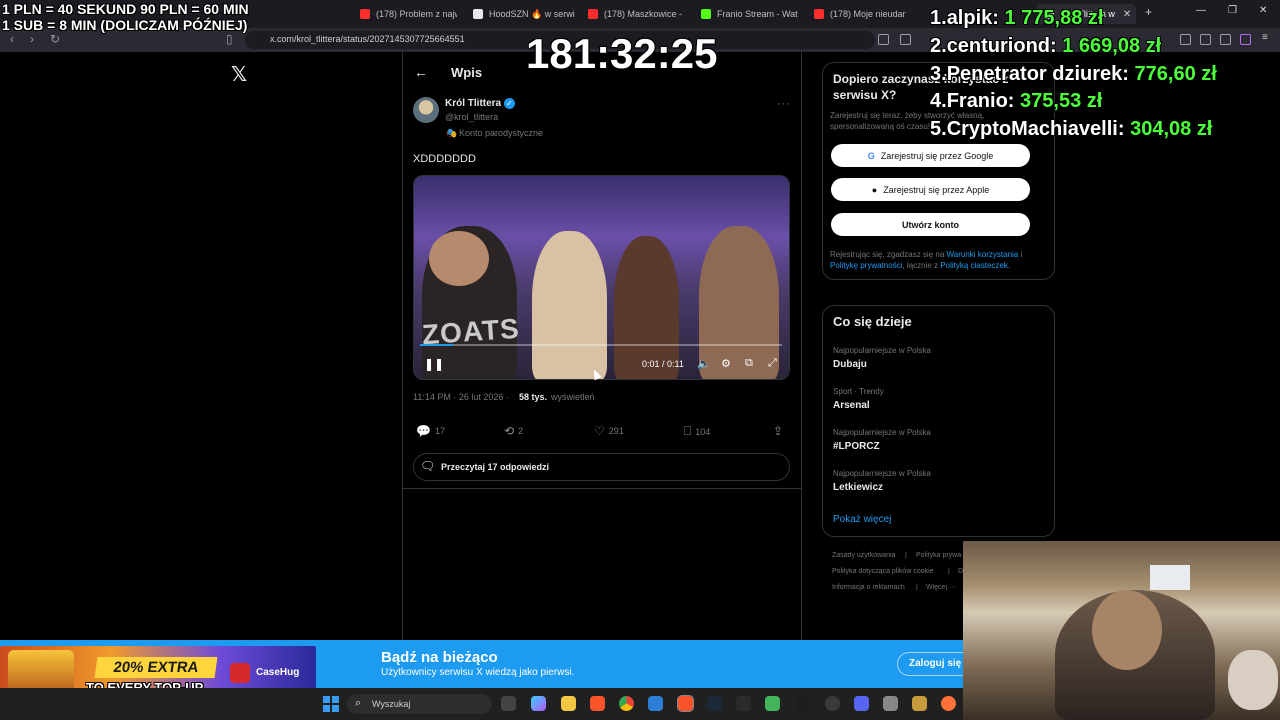 Image resolution: width=1280 pixels, height=720 pixels. I want to click on settings-gear-icon, so click(890, 703).